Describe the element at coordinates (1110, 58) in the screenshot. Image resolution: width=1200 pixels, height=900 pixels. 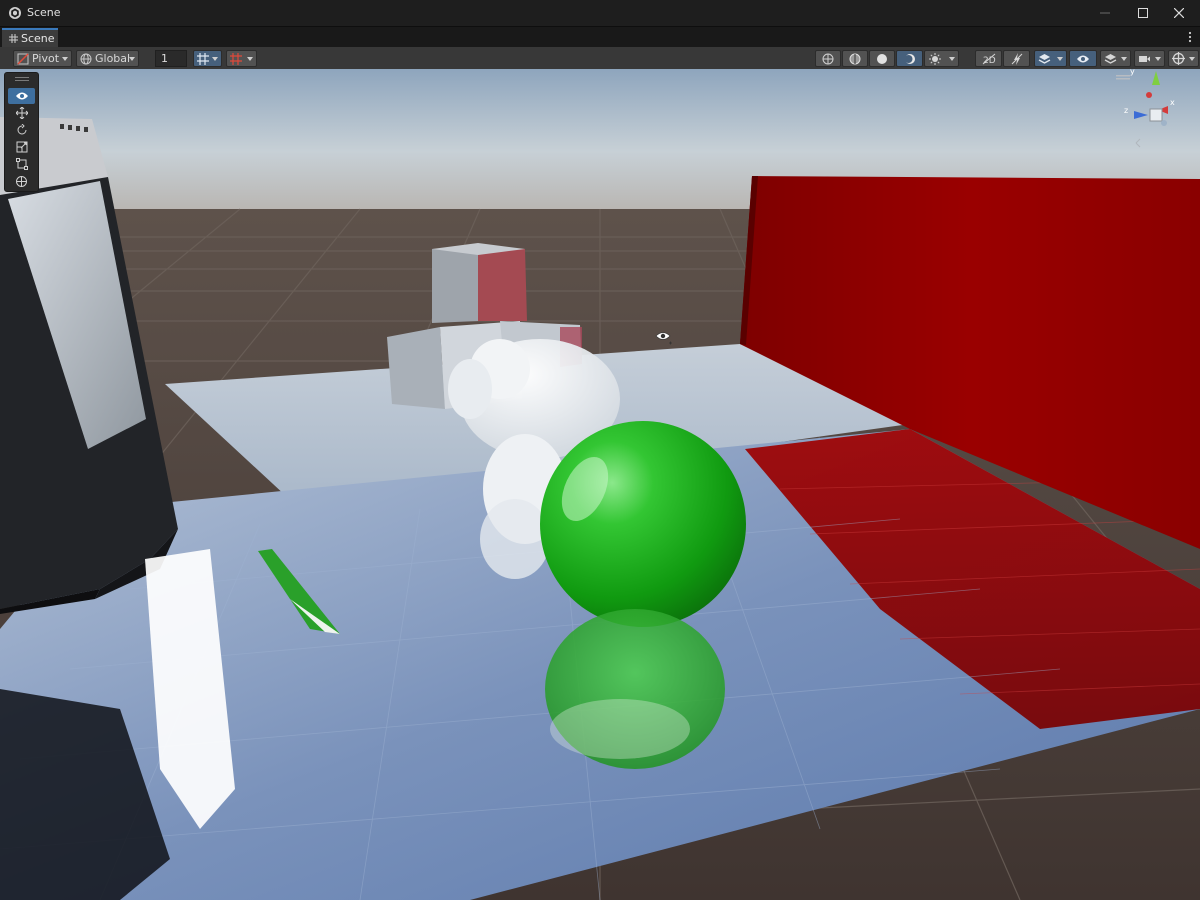
I see `layers-icon` at that location.